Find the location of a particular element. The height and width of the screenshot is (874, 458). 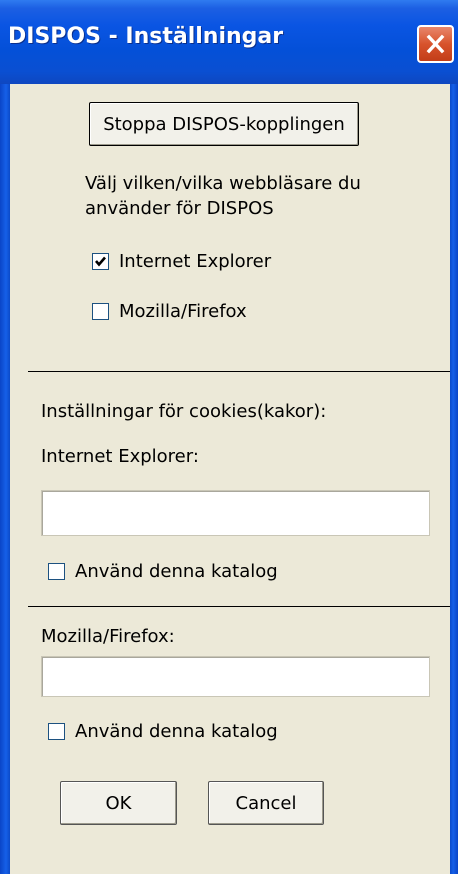

ie-cookie-path-field is located at coordinates (235, 513).